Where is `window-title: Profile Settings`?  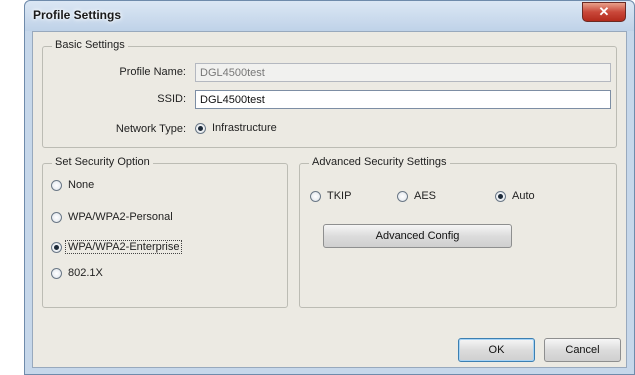
window-title: Profile Settings is located at coordinates (77, 15).